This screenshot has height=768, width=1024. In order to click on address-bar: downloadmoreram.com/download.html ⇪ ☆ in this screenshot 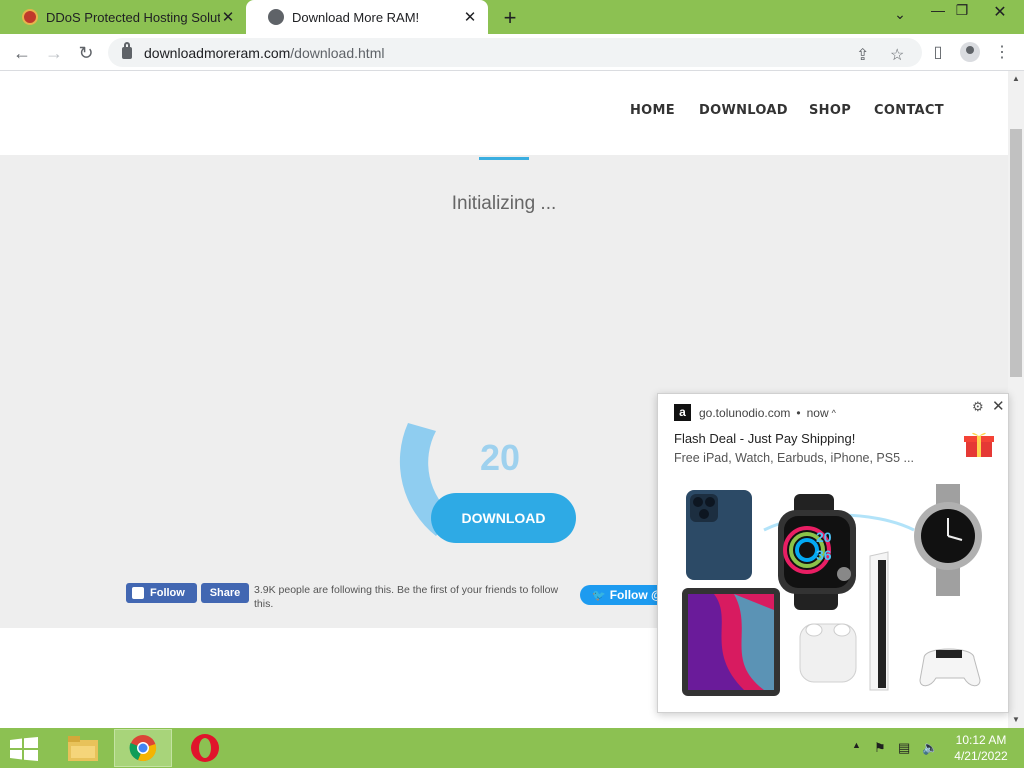, I will do `click(515, 52)`.